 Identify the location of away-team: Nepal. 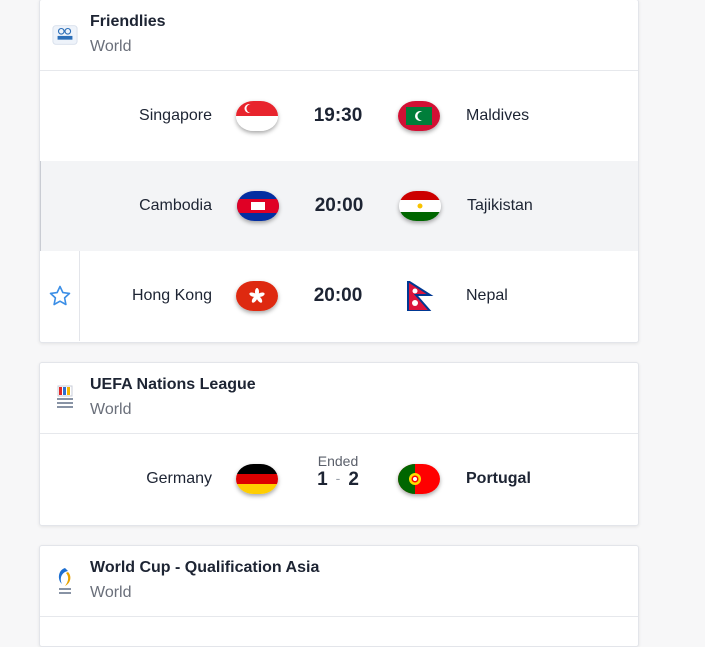
(487, 295).